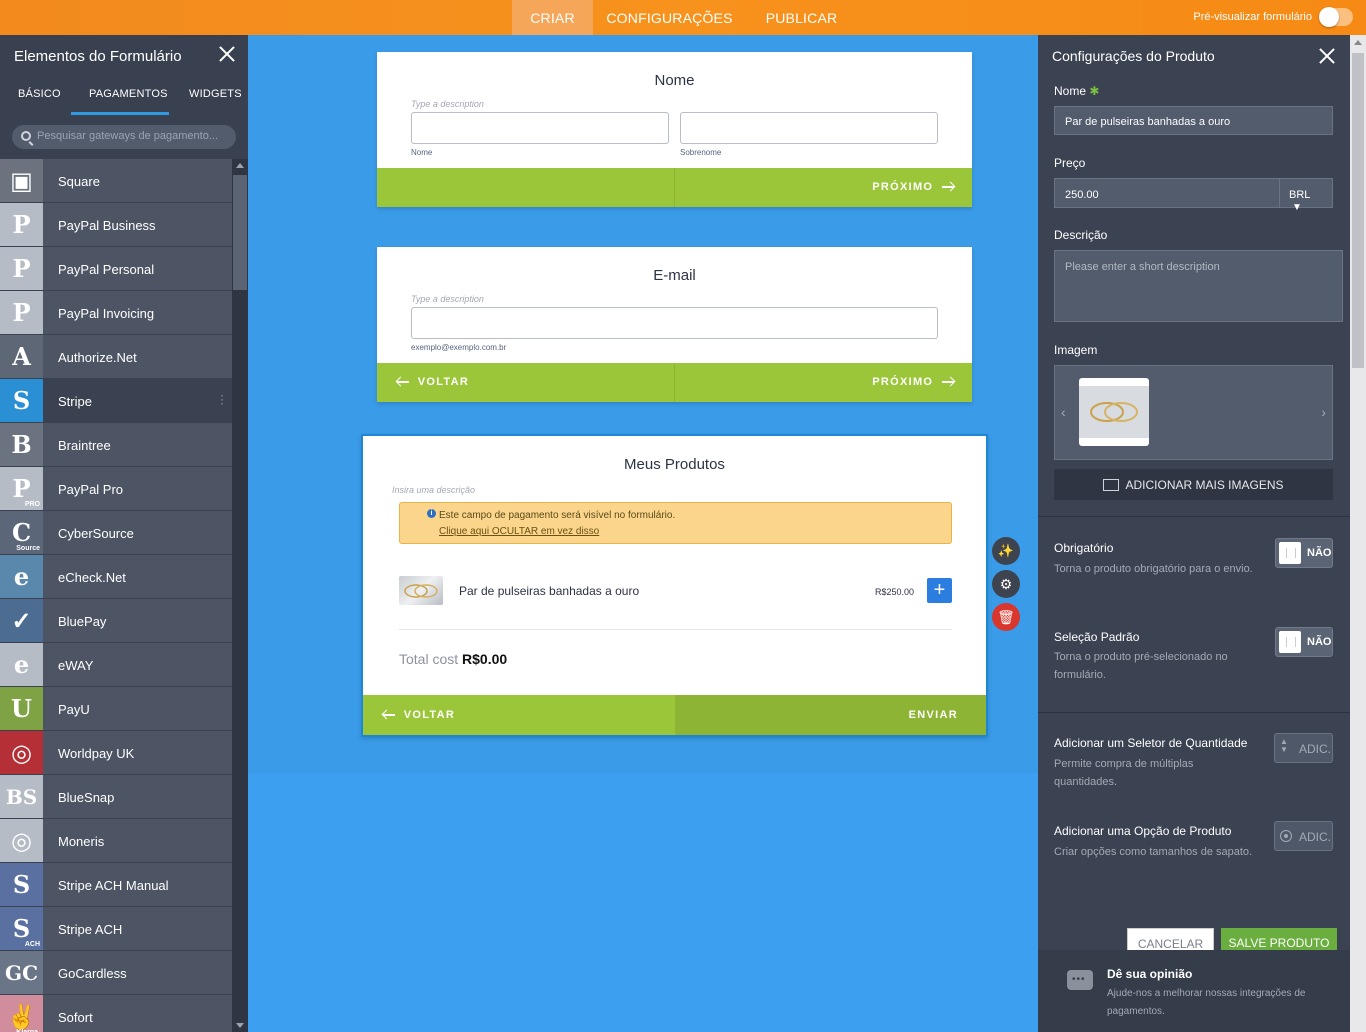  Describe the element at coordinates (116, 841) in the screenshot. I see `gateway-item: ◎ Moneris` at that location.